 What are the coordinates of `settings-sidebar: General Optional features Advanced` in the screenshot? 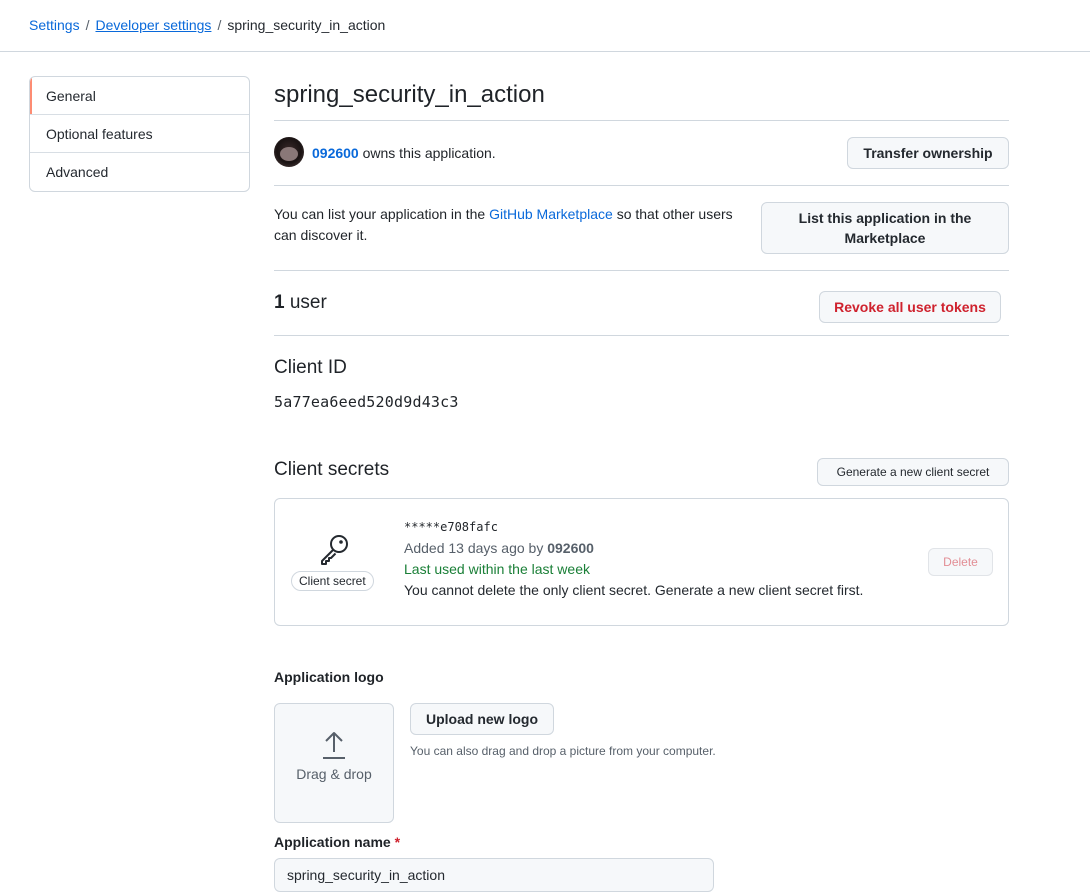 It's located at (139, 134).